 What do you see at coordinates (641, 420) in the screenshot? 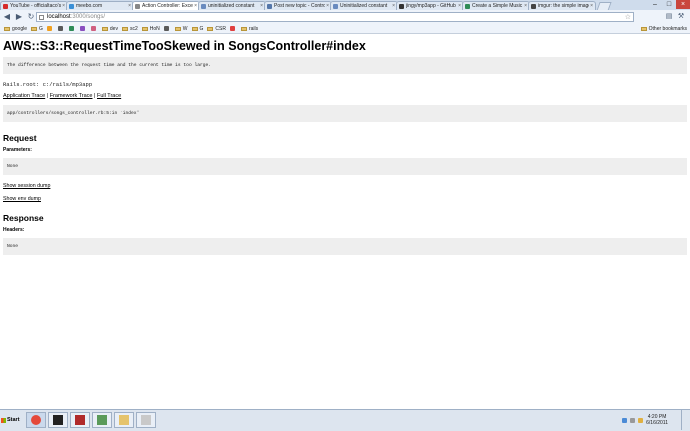
I see `flag-icon` at bounding box center [641, 420].